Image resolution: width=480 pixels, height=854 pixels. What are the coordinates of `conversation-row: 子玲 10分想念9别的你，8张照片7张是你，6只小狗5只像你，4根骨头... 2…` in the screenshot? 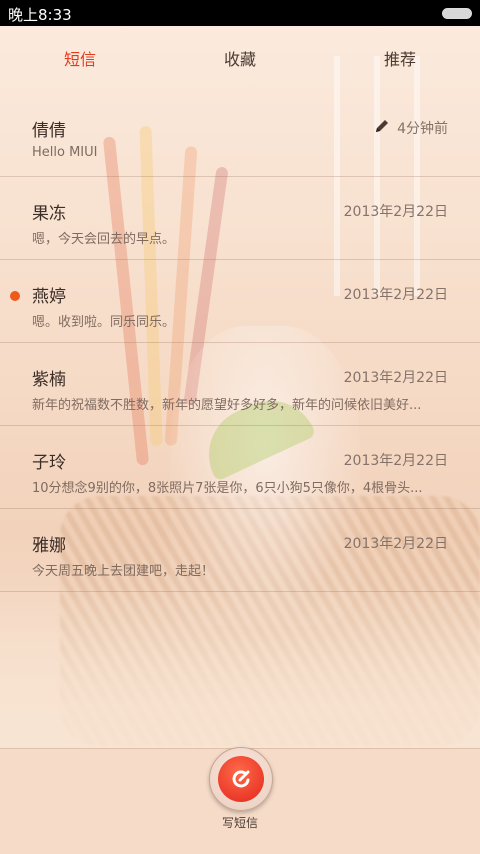 It's located at (240, 467).